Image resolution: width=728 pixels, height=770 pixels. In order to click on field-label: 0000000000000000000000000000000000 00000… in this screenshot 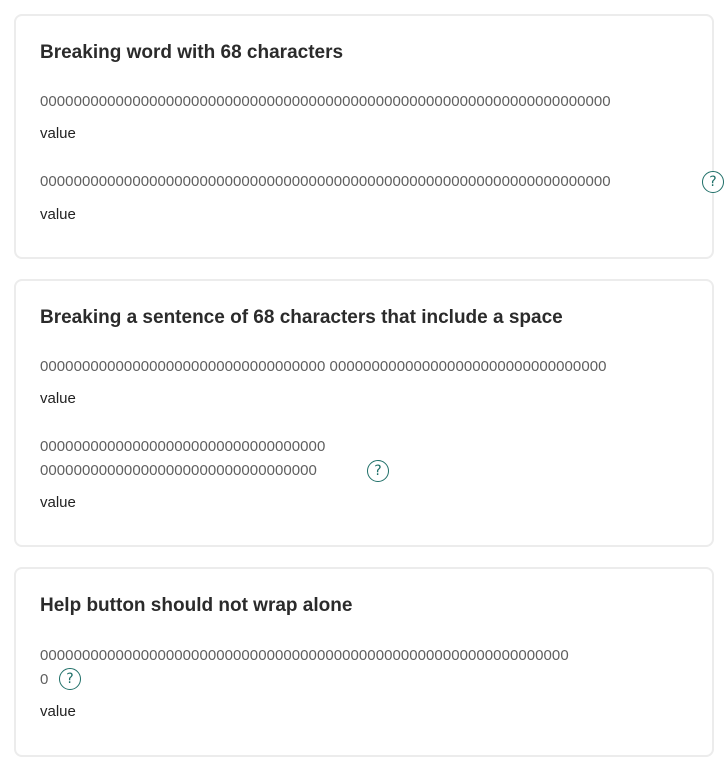, I will do `click(323, 366)`.